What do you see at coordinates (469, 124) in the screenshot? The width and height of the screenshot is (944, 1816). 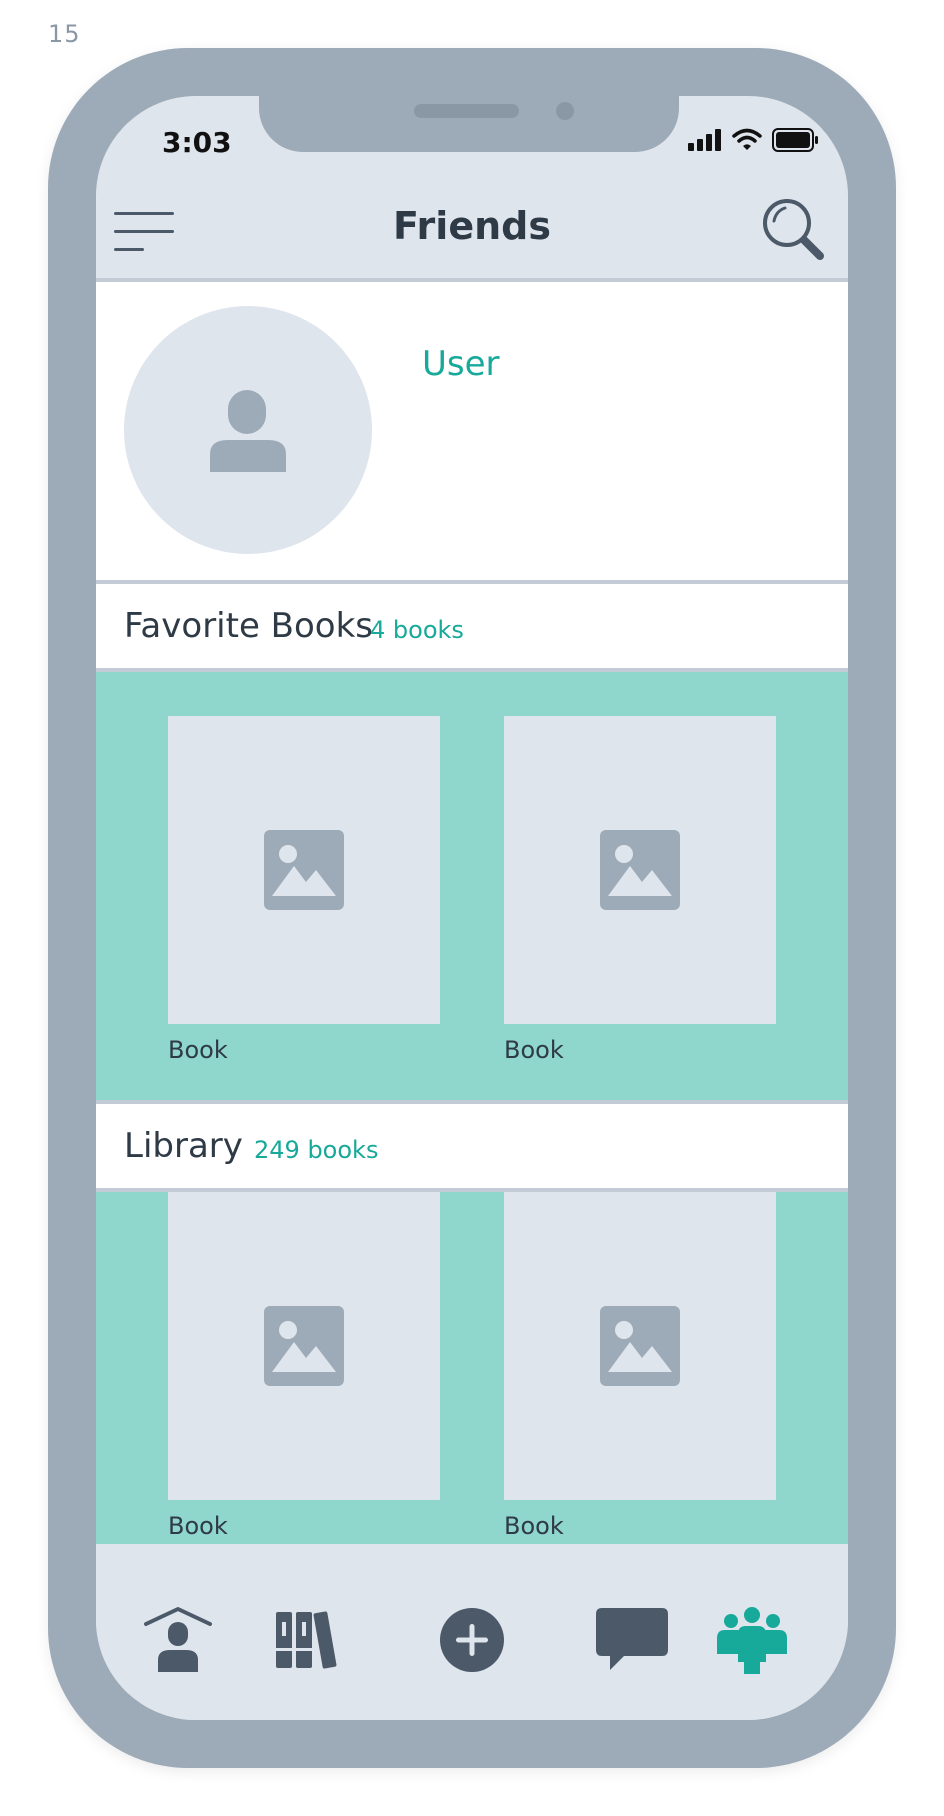 I see `device-notch` at bounding box center [469, 124].